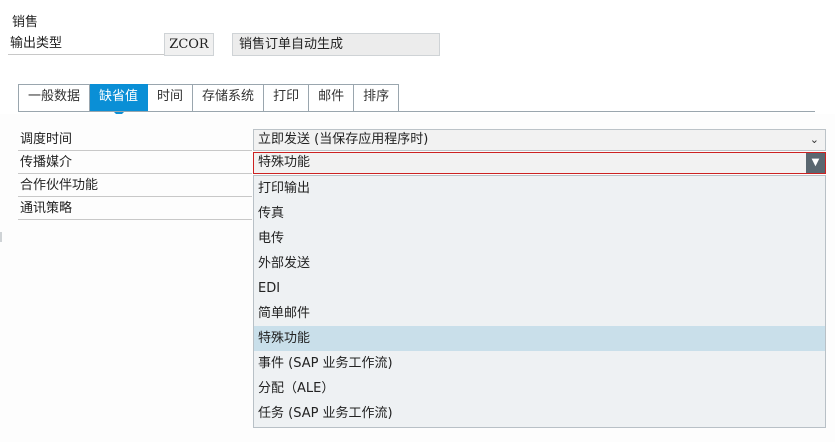 This screenshot has height=442, width=835. Describe the element at coordinates (539, 288) in the screenshot. I see `option-edi: EDI` at that location.